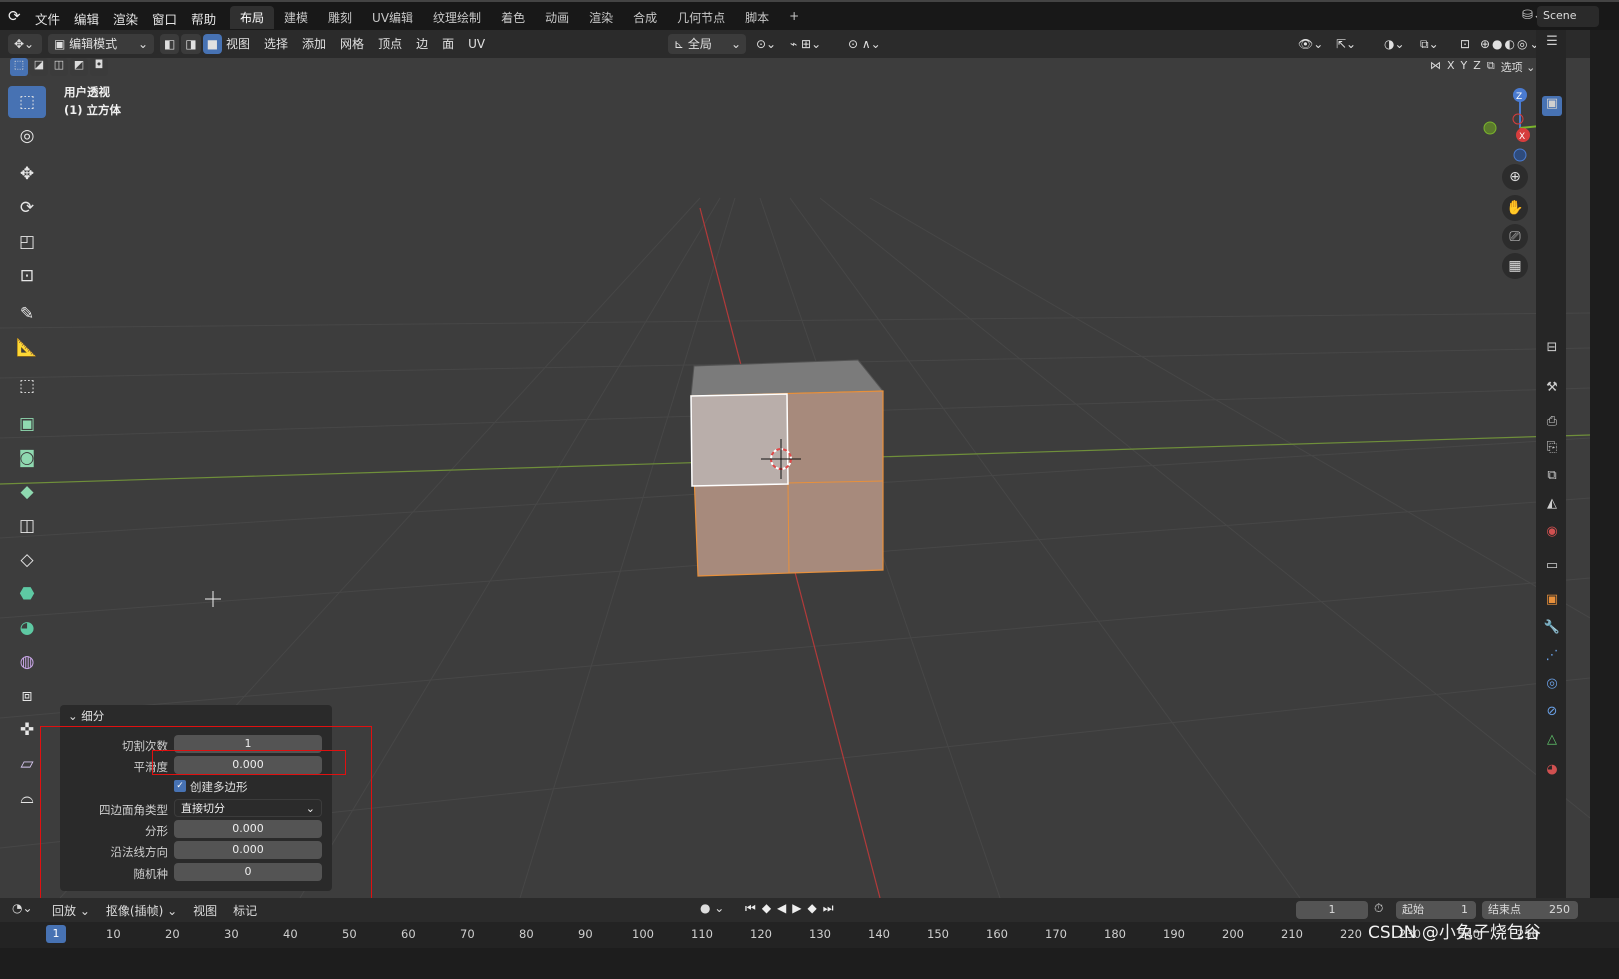 The image size is (1619, 979). What do you see at coordinates (457, 17) in the screenshot?
I see `tab-texture-paint: 纹理绘制` at bounding box center [457, 17].